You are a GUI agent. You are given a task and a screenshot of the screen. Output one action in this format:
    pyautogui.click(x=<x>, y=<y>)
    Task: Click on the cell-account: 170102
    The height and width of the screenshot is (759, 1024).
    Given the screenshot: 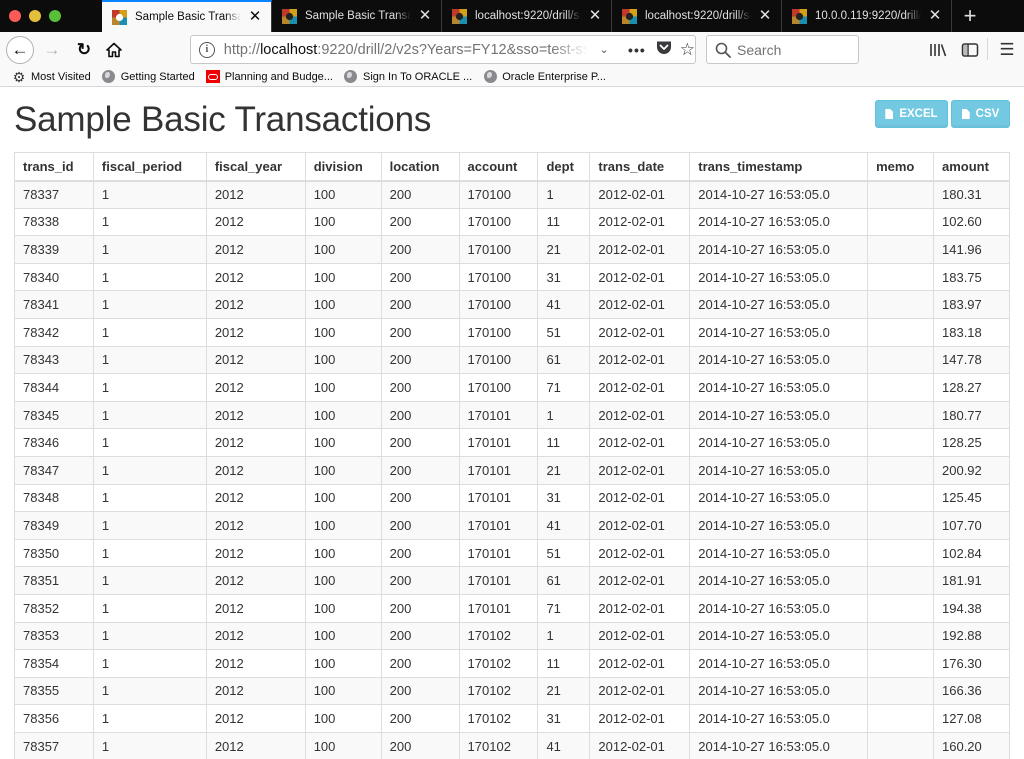 What is the action you would take?
    pyautogui.click(x=498, y=745)
    